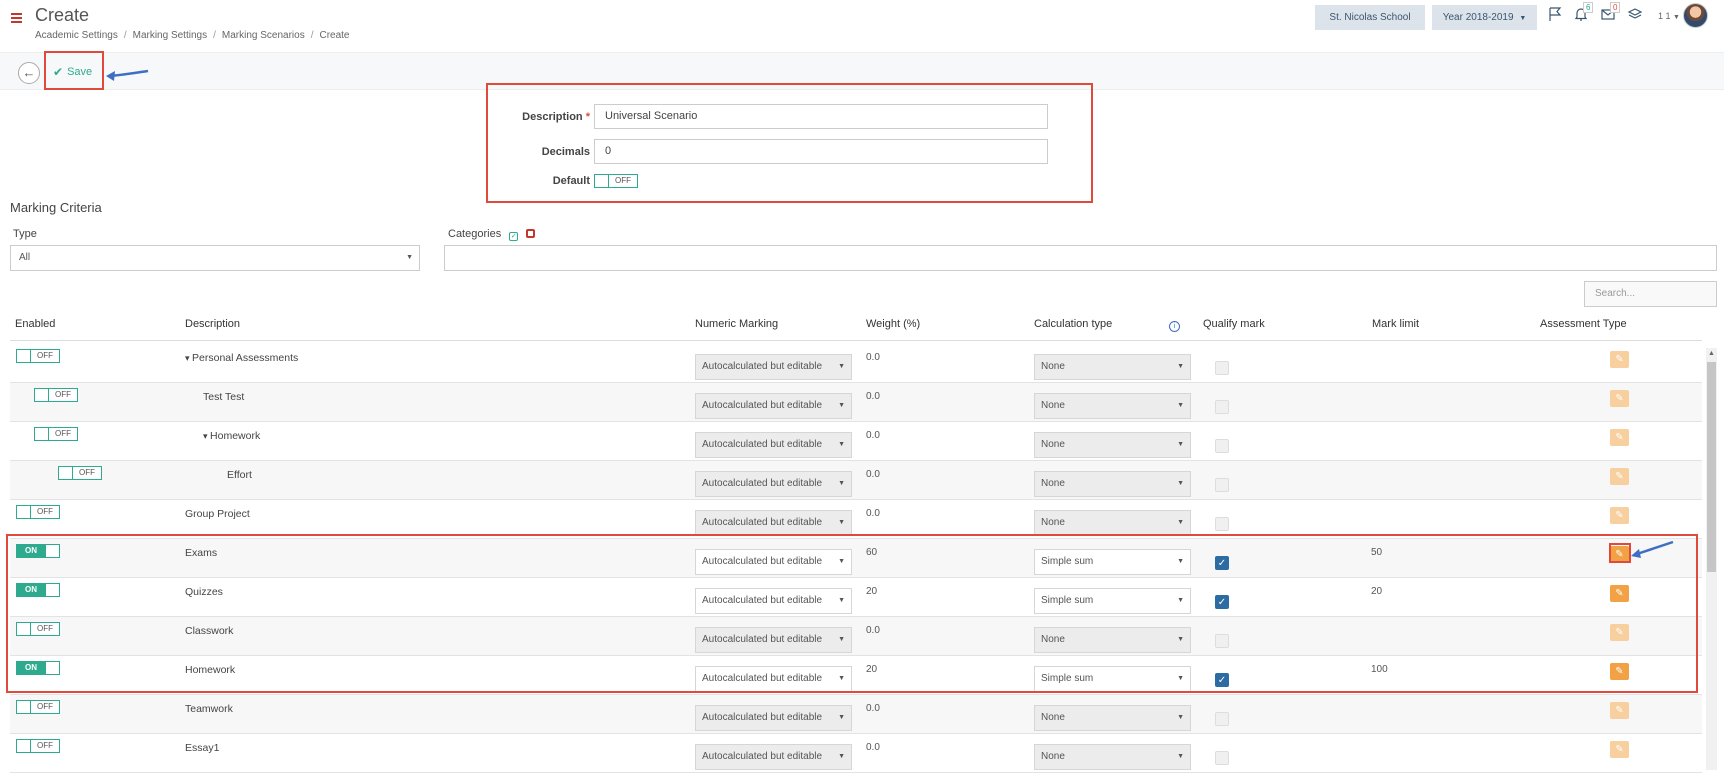 Image resolution: width=1724 pixels, height=773 pixels. What do you see at coordinates (821, 151) in the screenshot?
I see `decimals-input: 0` at bounding box center [821, 151].